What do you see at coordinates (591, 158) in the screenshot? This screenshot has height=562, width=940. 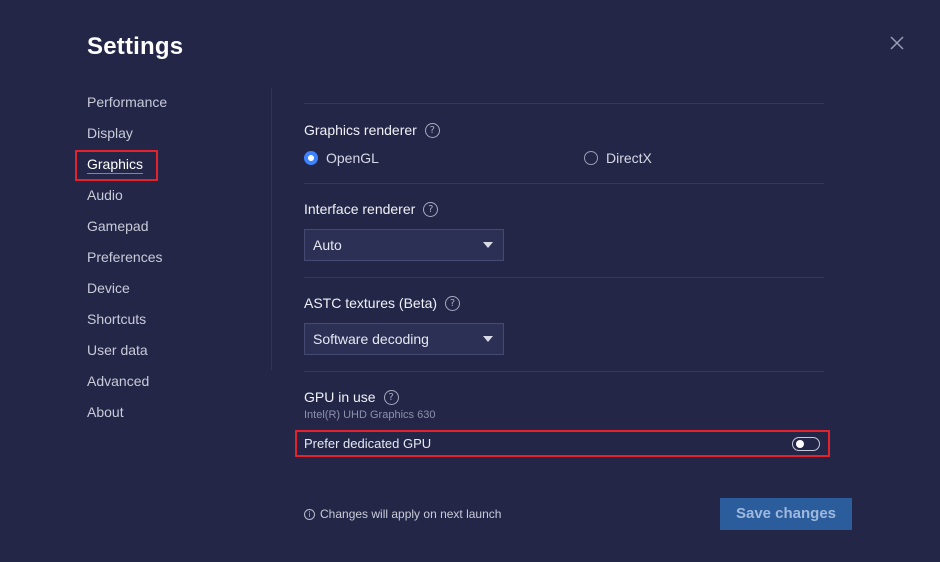 I see `radio-unchecked-icon` at bounding box center [591, 158].